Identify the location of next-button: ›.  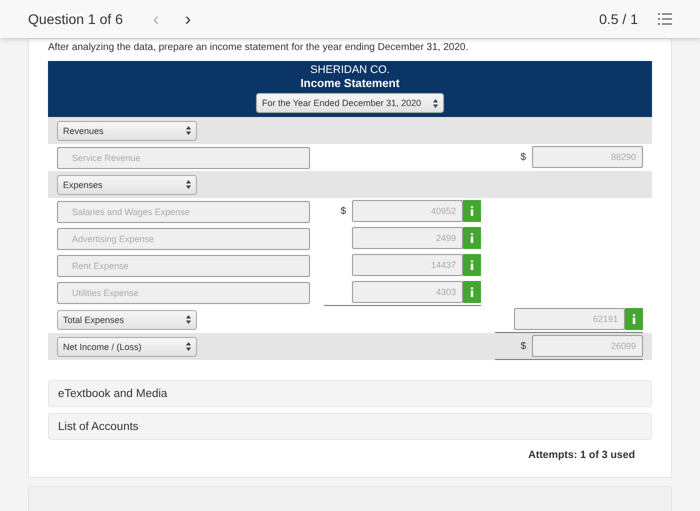
(187, 19).